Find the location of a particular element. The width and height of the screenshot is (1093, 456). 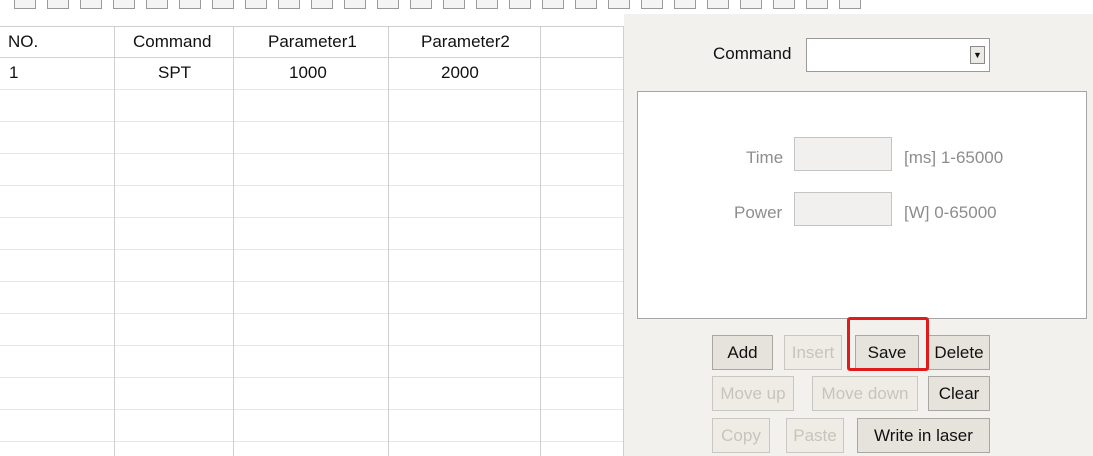

column-header-parameter1: Parameter1 is located at coordinates (312, 42).